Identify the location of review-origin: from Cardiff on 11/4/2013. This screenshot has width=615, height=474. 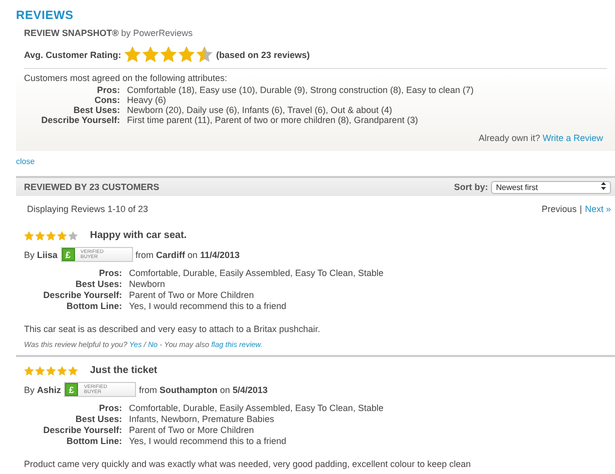
(188, 255).